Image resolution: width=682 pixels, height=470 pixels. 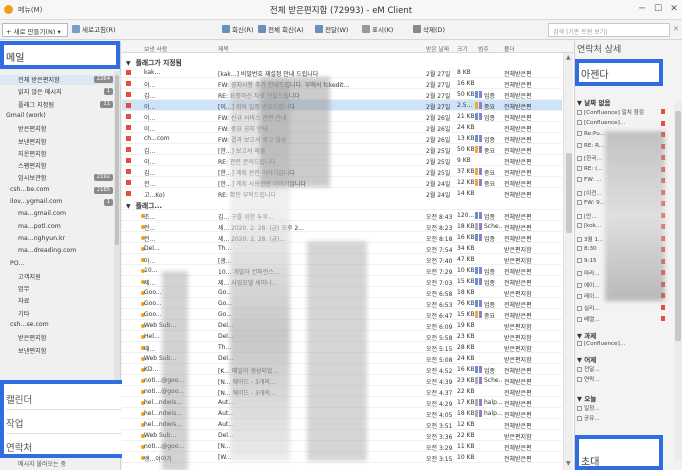 I want to click on agenda-header: 아젠다, so click(x=619, y=72).